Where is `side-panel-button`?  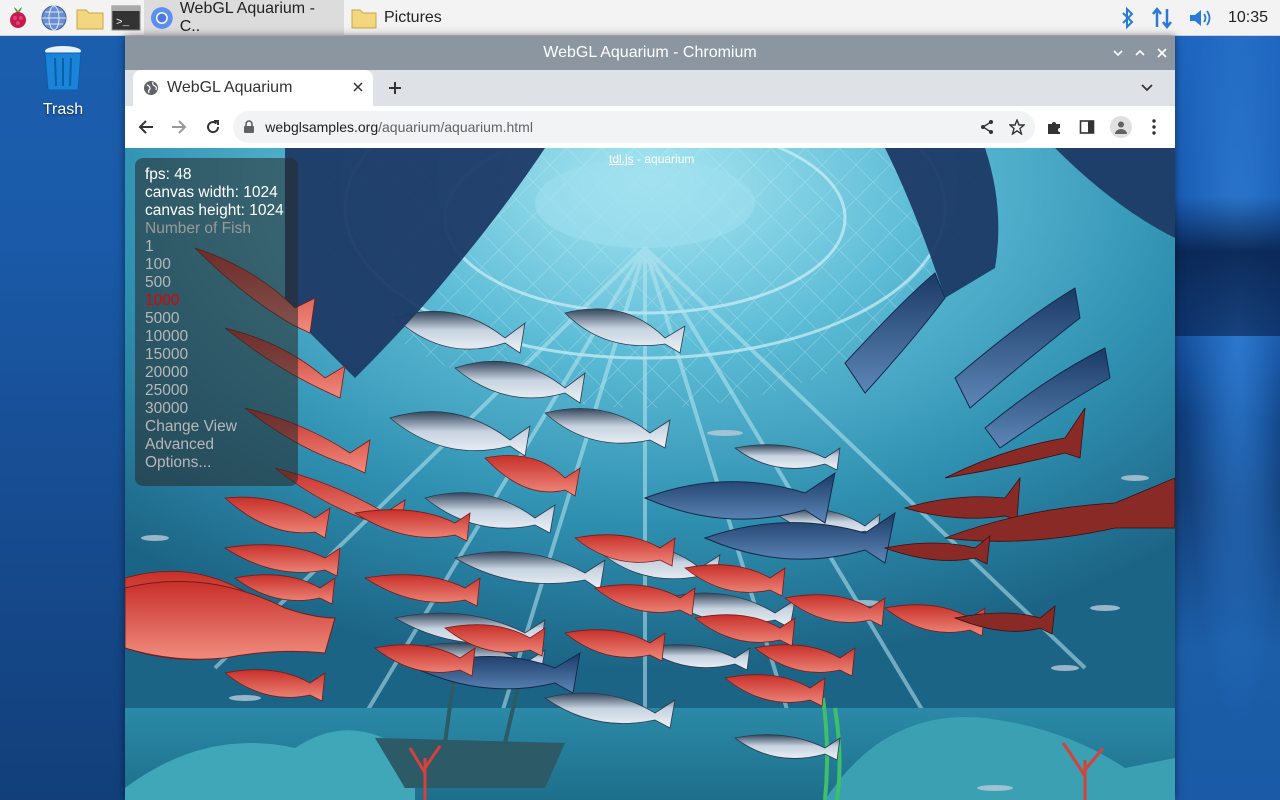 side-panel-button is located at coordinates (1087, 127).